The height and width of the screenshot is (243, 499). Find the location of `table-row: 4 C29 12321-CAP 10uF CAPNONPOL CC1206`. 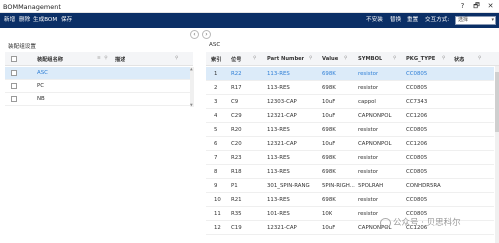

table-row: 4 C29 12321-CAP 10uF CAPNONPOL CC1206 is located at coordinates (350, 116).